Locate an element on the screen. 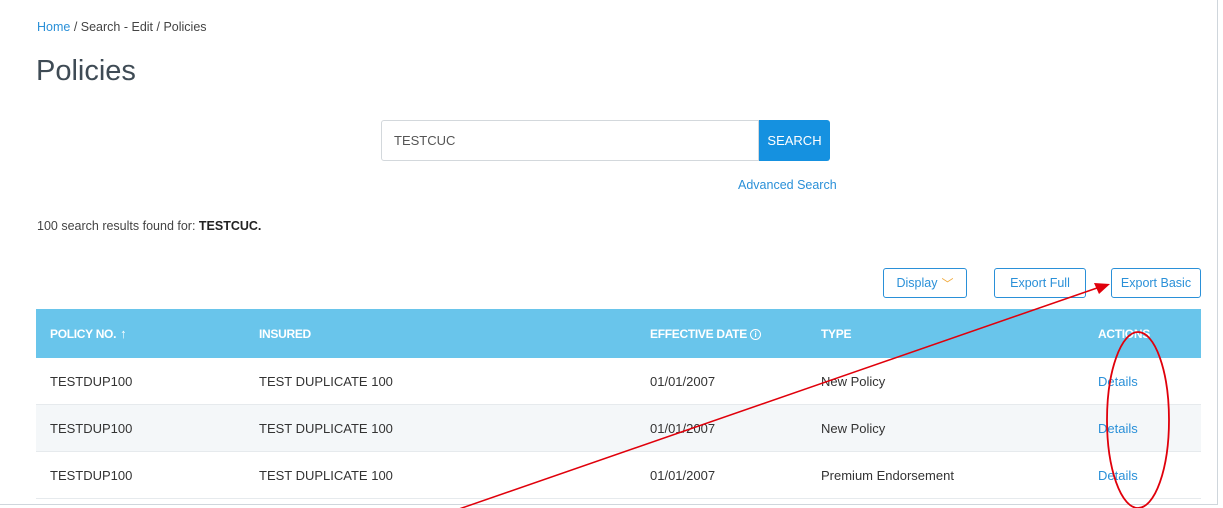 The width and height of the screenshot is (1223, 508). results-summary: 100 search results found for: TESTCUC. is located at coordinates (149, 226).